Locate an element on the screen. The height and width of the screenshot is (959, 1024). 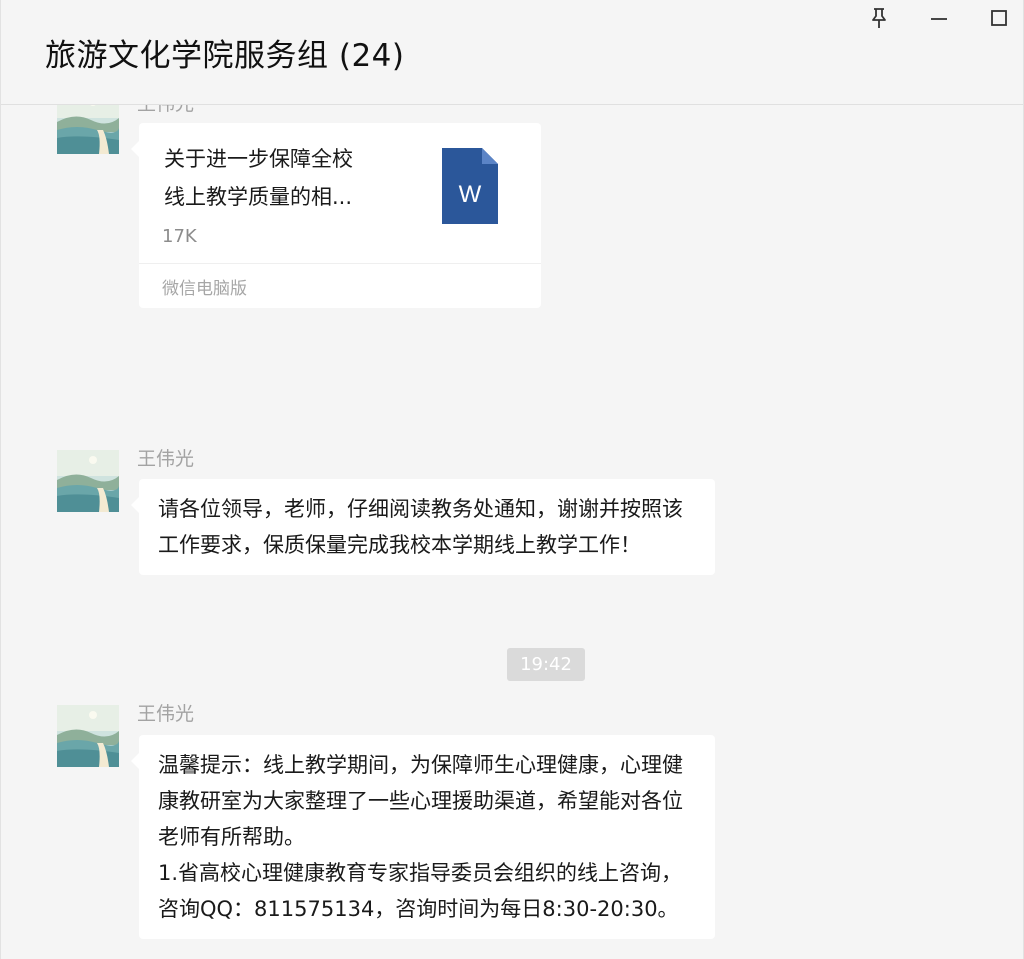
maximize-button is located at coordinates (999, 18).